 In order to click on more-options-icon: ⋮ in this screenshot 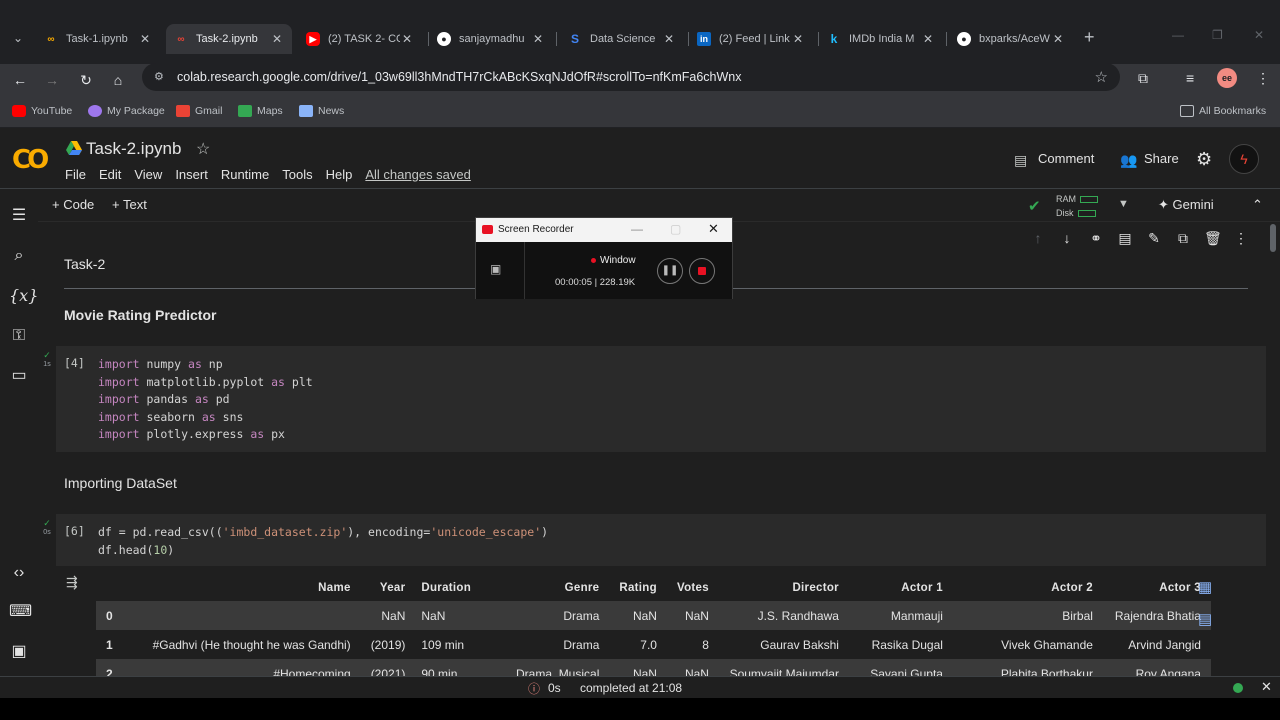, I will do `click(1241, 238)`.